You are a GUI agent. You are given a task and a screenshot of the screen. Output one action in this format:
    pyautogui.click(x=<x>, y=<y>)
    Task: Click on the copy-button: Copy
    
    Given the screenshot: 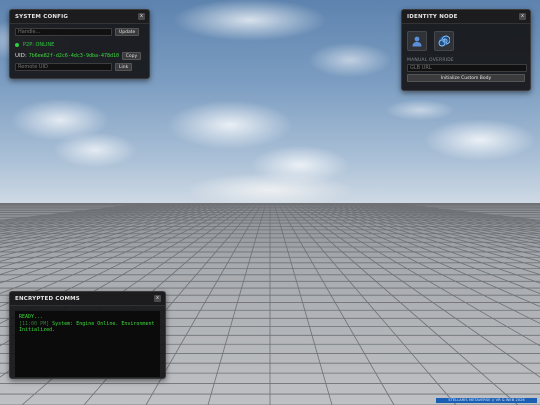 What is the action you would take?
    pyautogui.click(x=131, y=56)
    